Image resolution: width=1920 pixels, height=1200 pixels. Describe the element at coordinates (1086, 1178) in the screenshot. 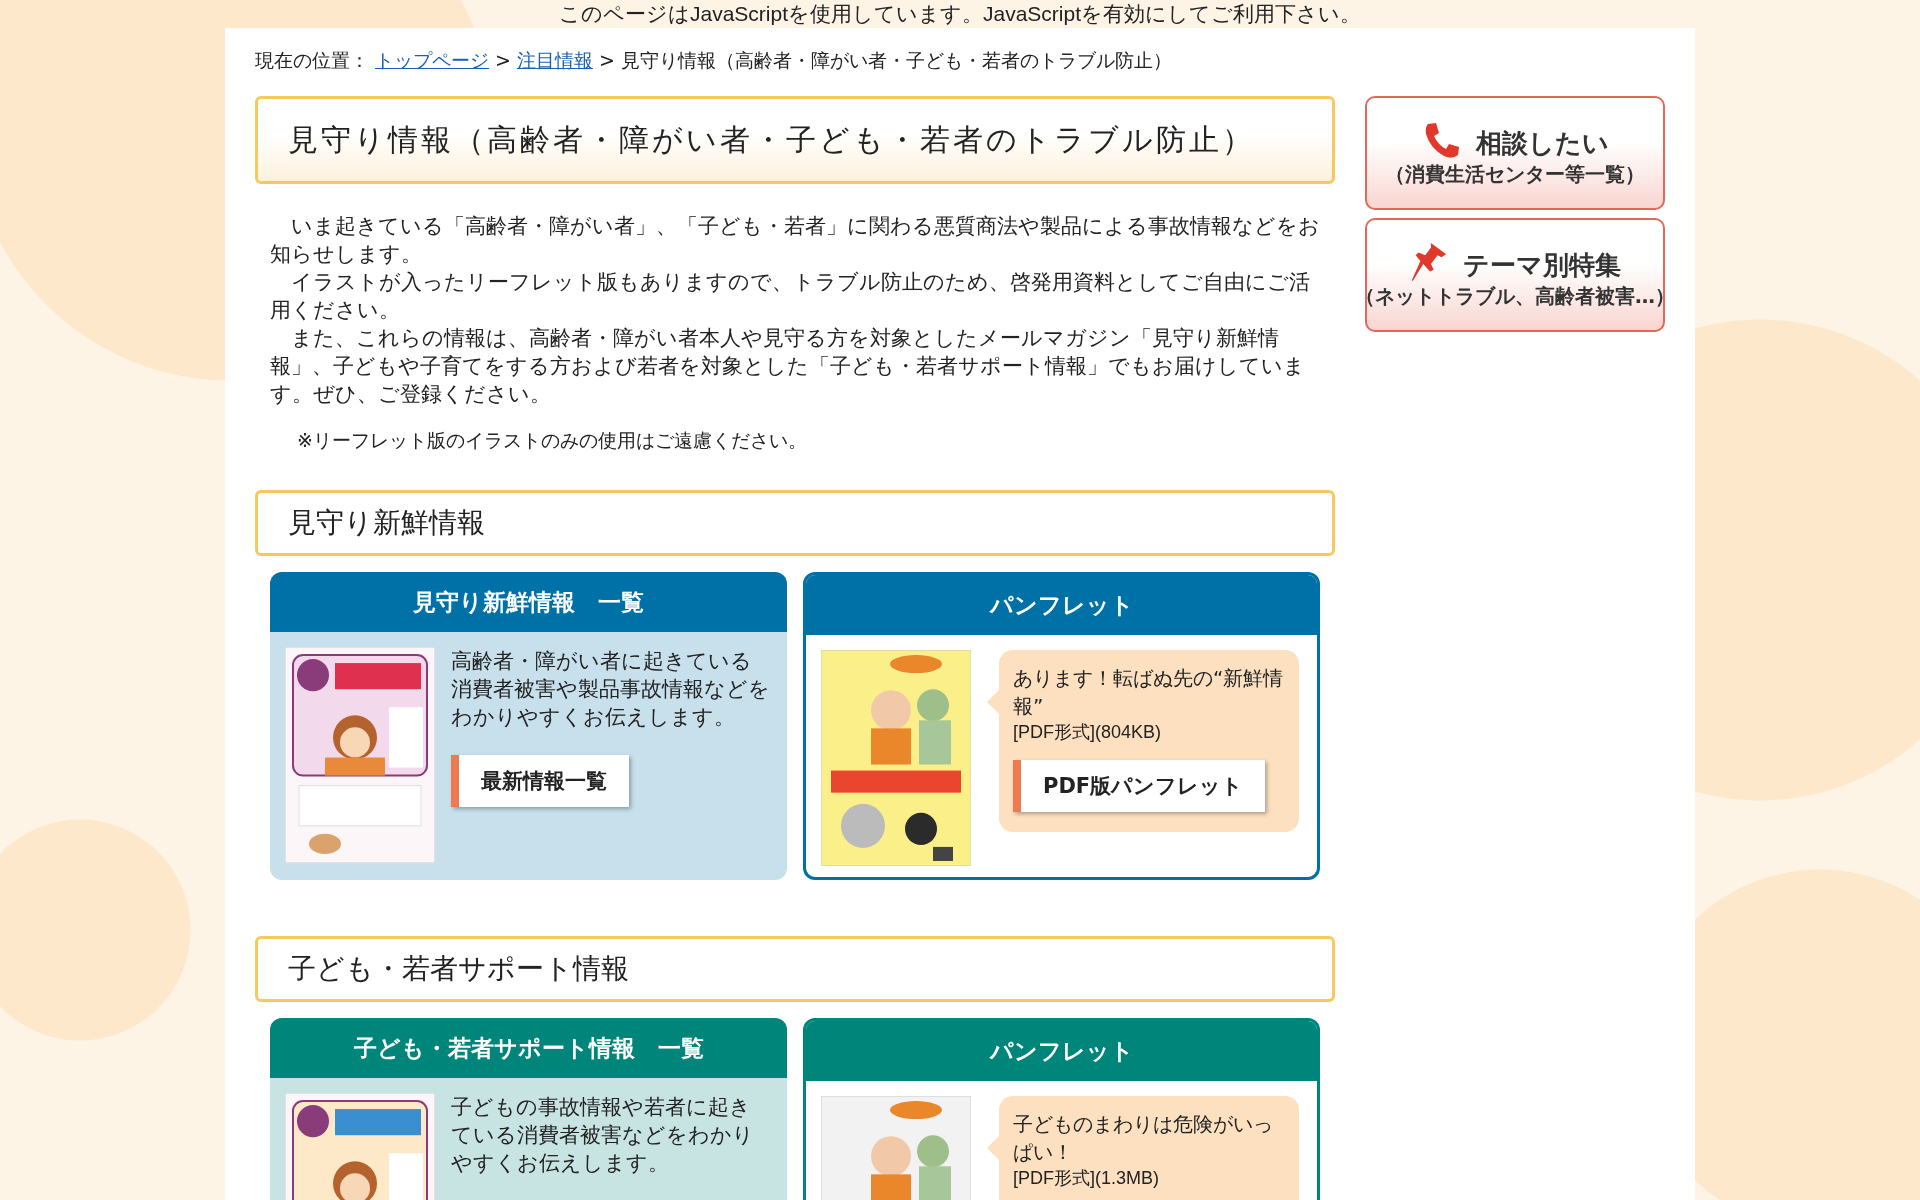

I see `file-info: [PDF形式](1.3MB)` at that location.